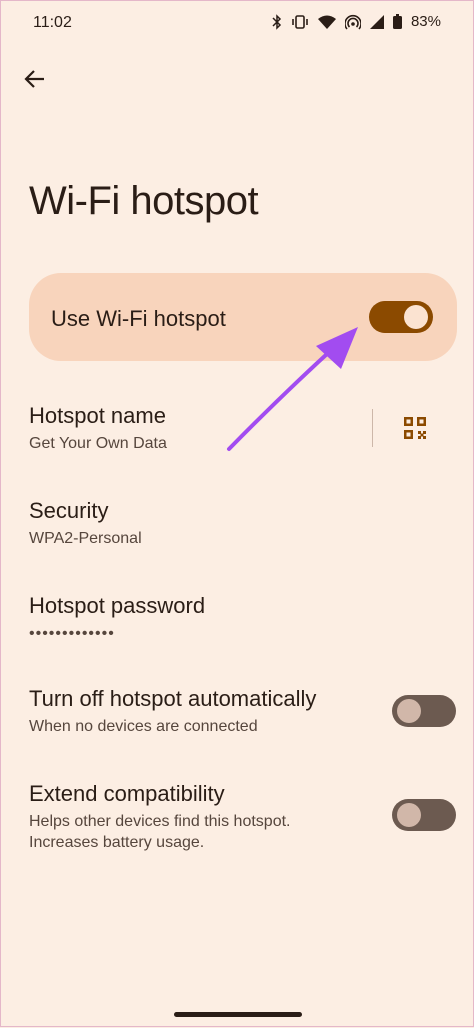 The width and height of the screenshot is (474, 1028). What do you see at coordinates (352, 22) in the screenshot?
I see `hotspot-icon` at bounding box center [352, 22].